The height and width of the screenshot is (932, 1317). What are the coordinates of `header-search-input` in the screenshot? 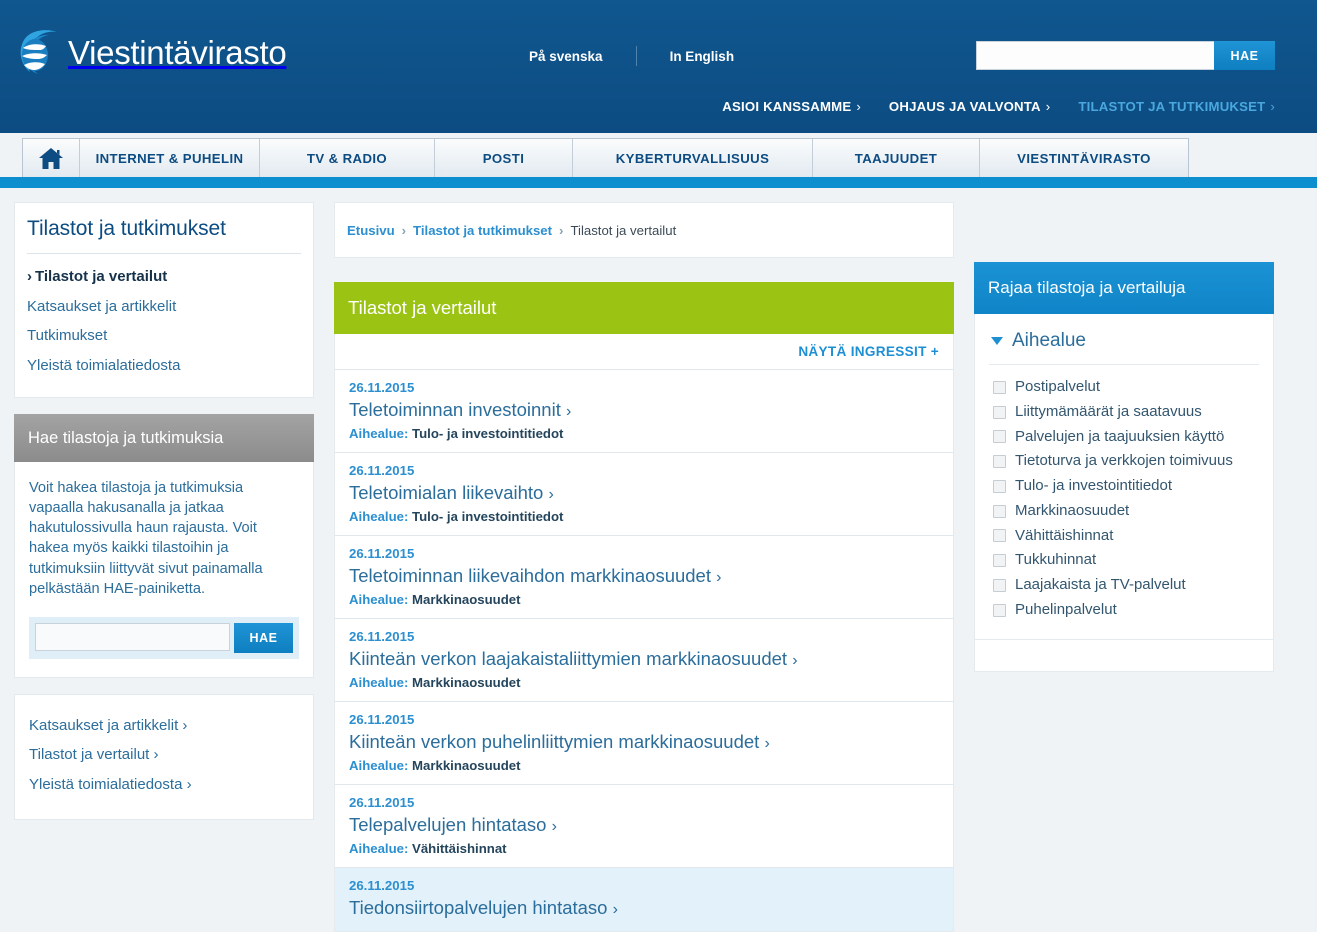 It's located at (1095, 55).